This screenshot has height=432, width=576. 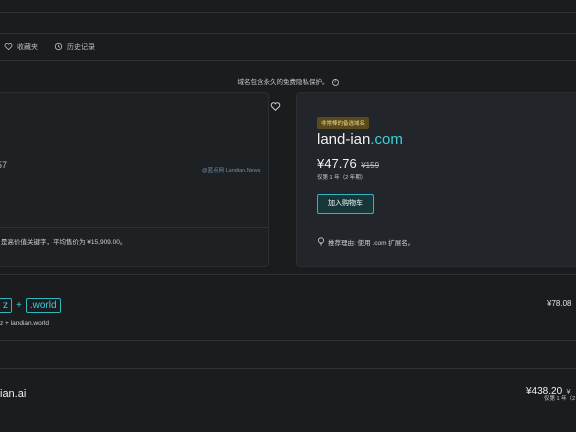 What do you see at coordinates (81, 47) in the screenshot?
I see `history-label: 历史记录` at bounding box center [81, 47].